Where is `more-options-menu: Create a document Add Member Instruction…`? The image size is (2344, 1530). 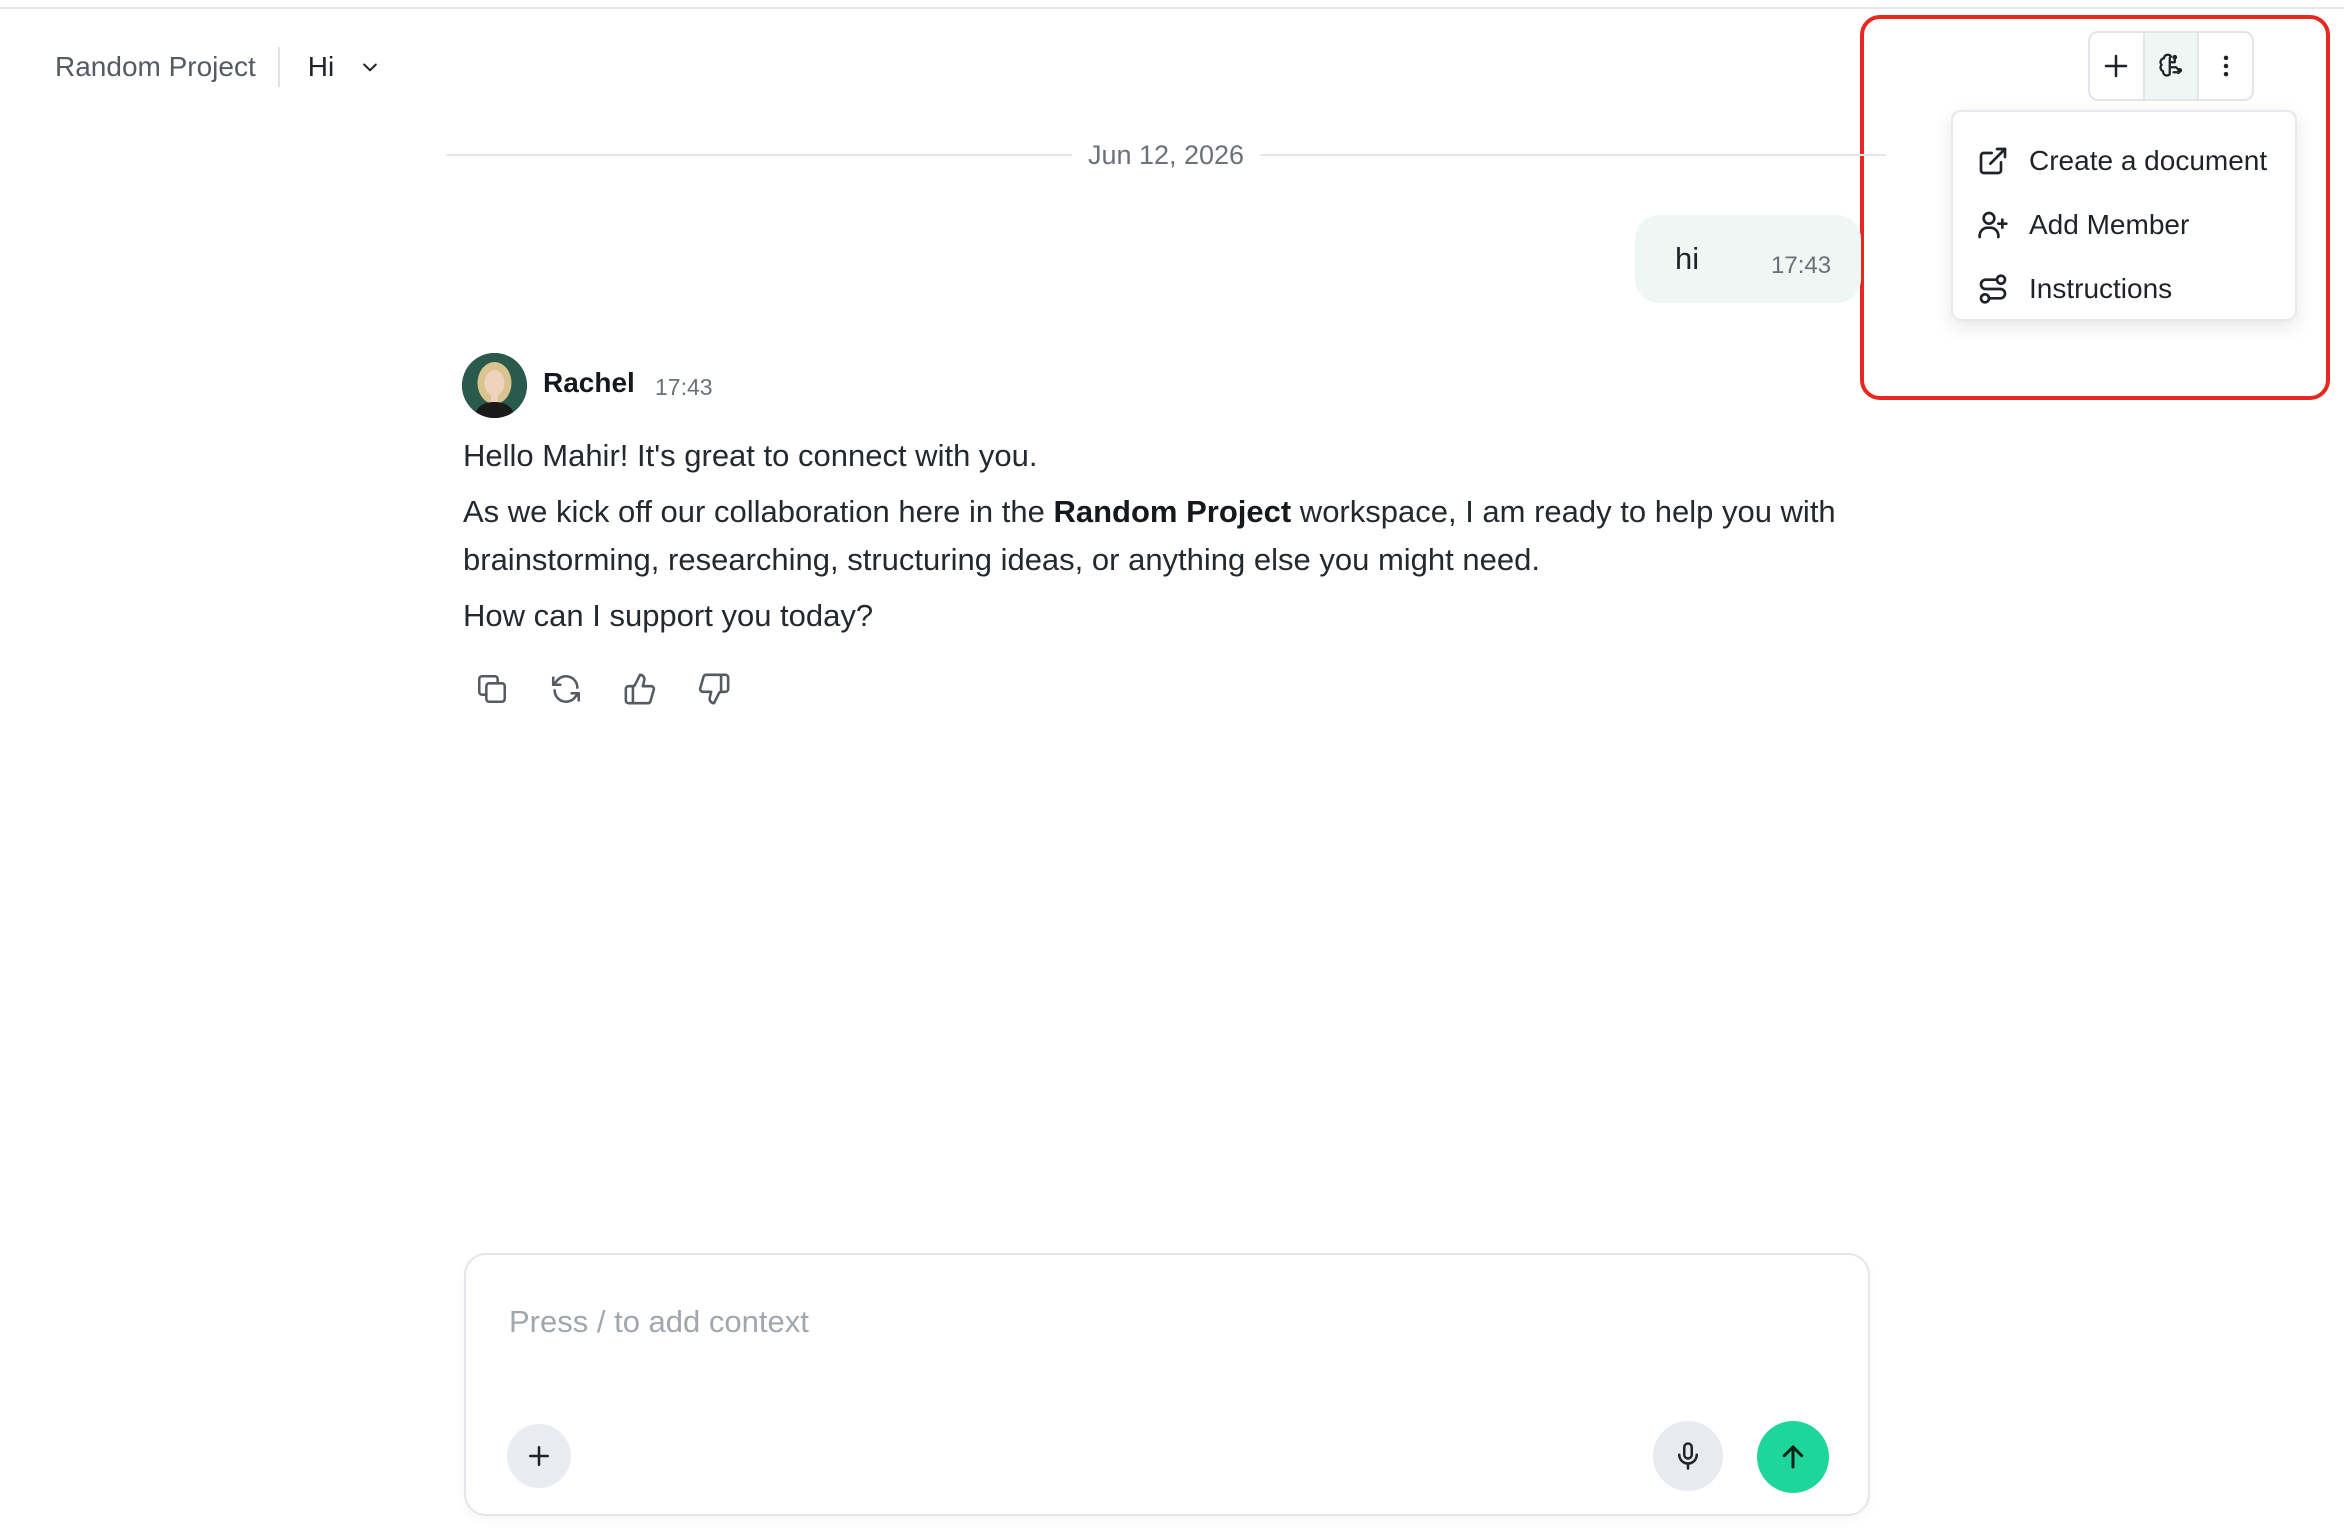 more-options-menu: Create a document Add Member Instruction… is located at coordinates (2124, 215).